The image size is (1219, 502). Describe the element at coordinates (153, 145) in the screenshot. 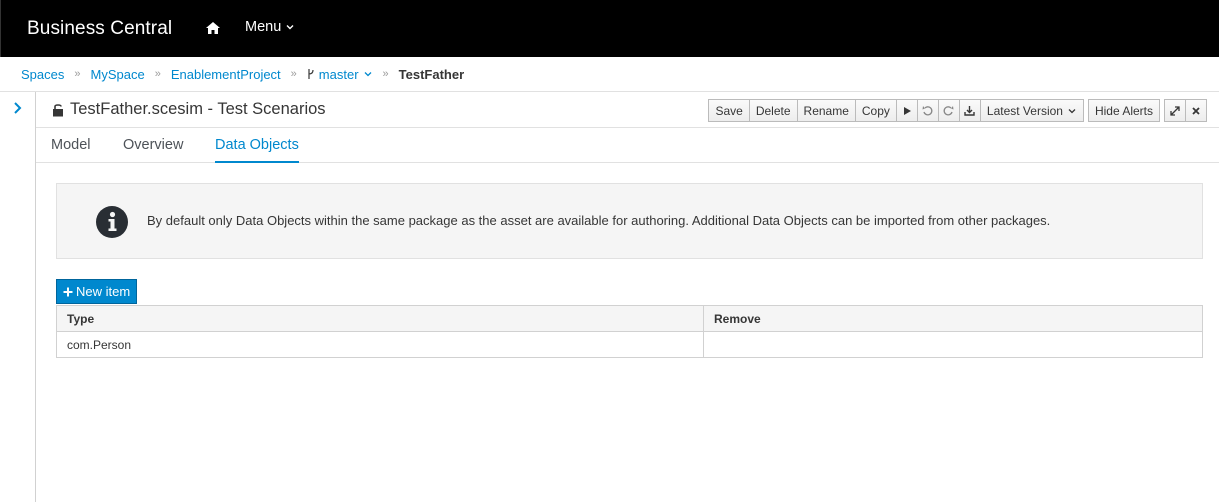

I see `tab-overview: Overview` at that location.